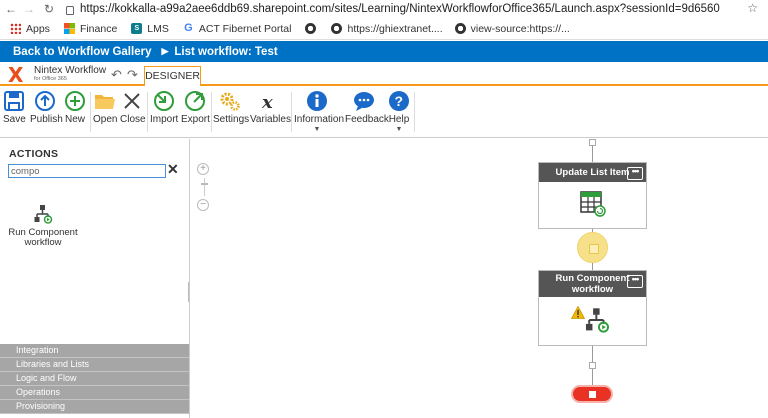 The width and height of the screenshot is (768, 418). Describe the element at coordinates (188, 28) in the screenshot. I see `google-icon: G` at that location.